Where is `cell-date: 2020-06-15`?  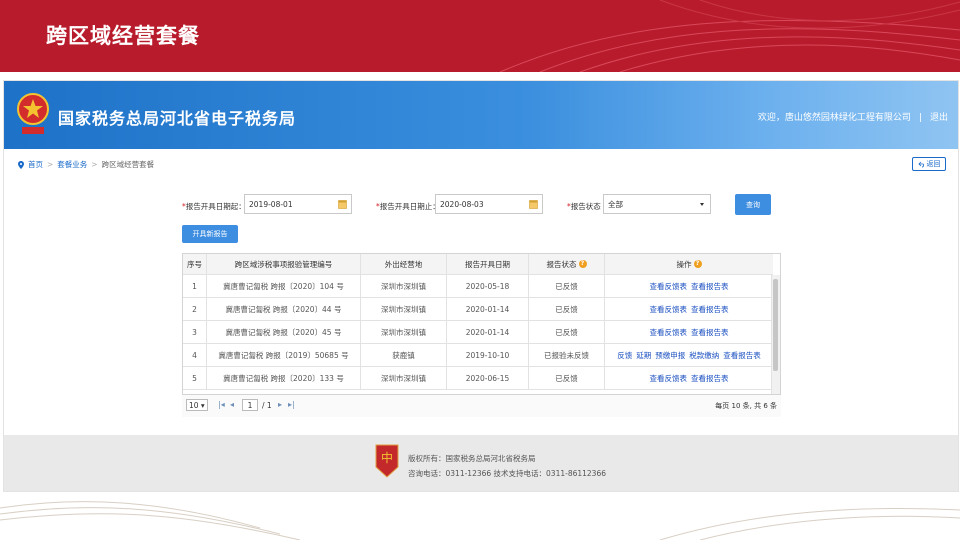
cell-date: 2020-06-15 is located at coordinates (488, 378).